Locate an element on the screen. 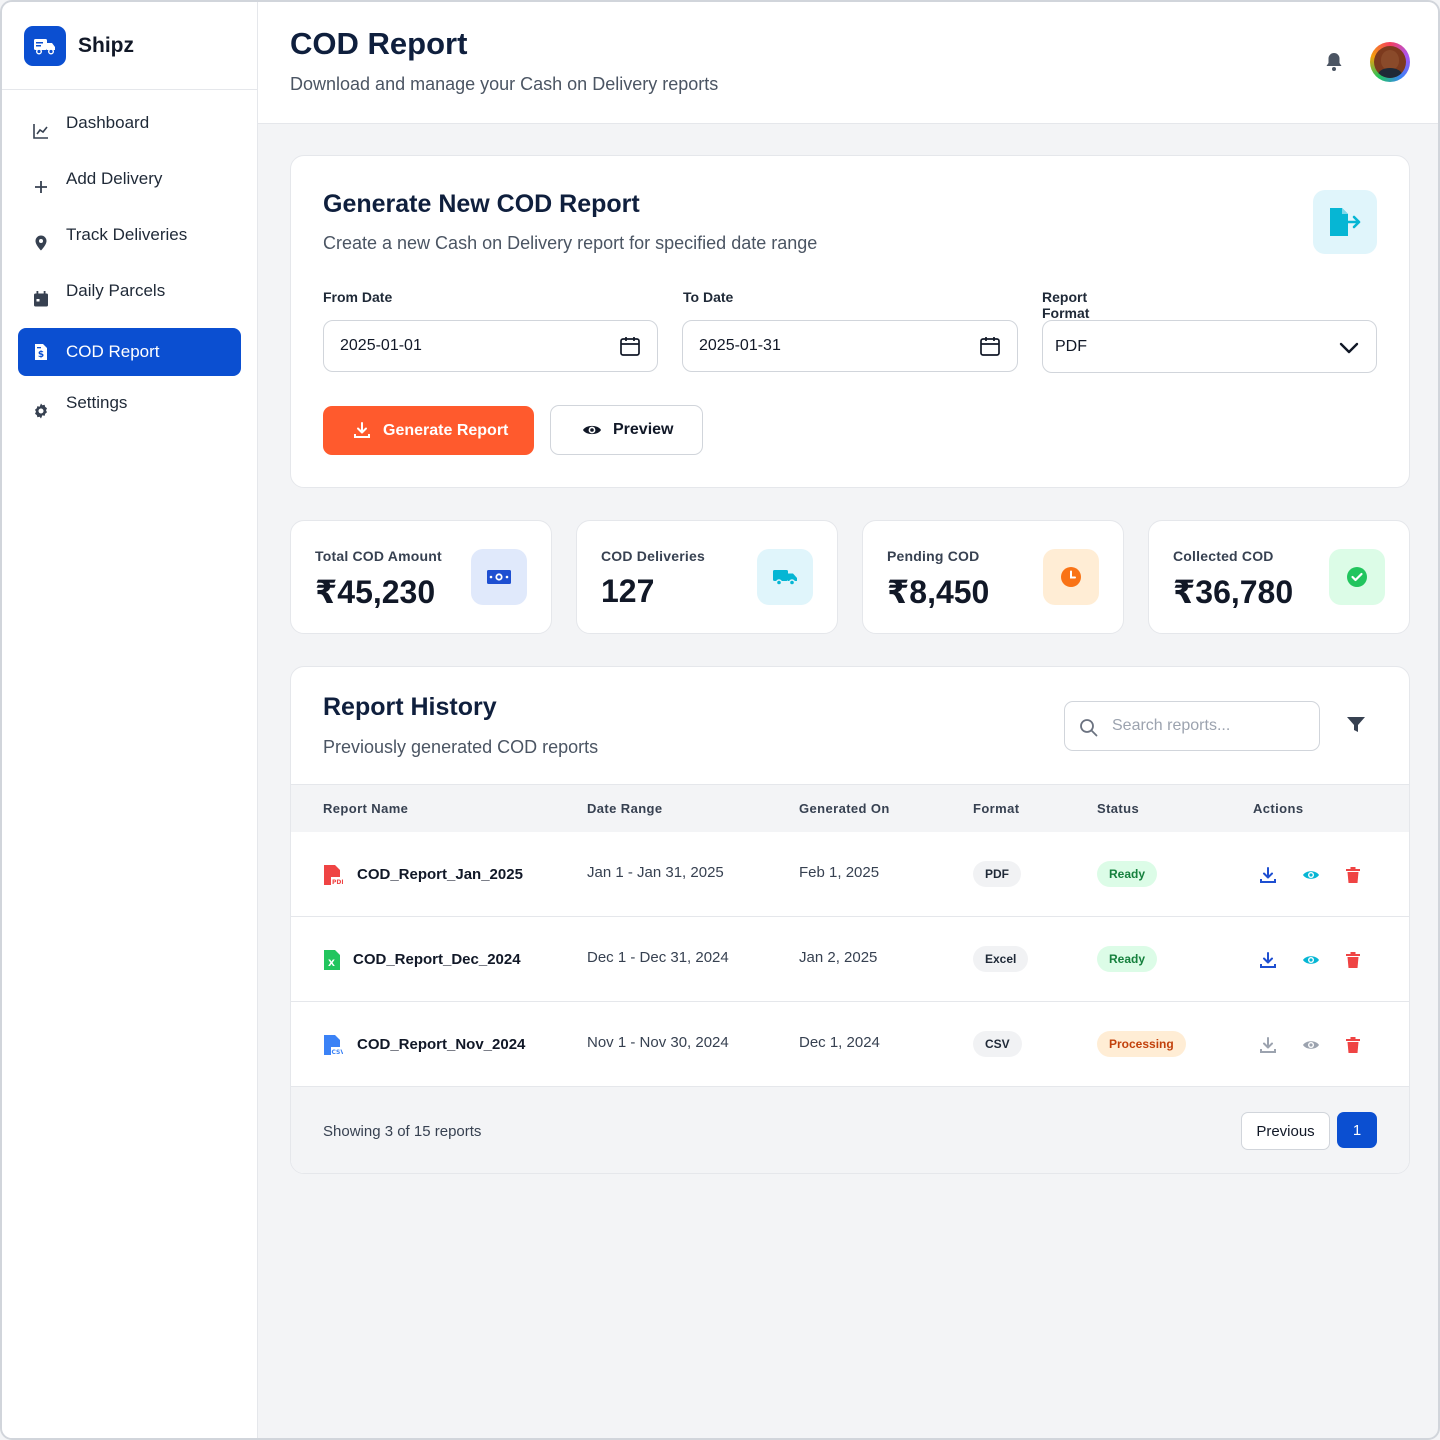 Image resolution: width=1440 pixels, height=1440 pixels. filter-icon is located at coordinates (1356, 725).